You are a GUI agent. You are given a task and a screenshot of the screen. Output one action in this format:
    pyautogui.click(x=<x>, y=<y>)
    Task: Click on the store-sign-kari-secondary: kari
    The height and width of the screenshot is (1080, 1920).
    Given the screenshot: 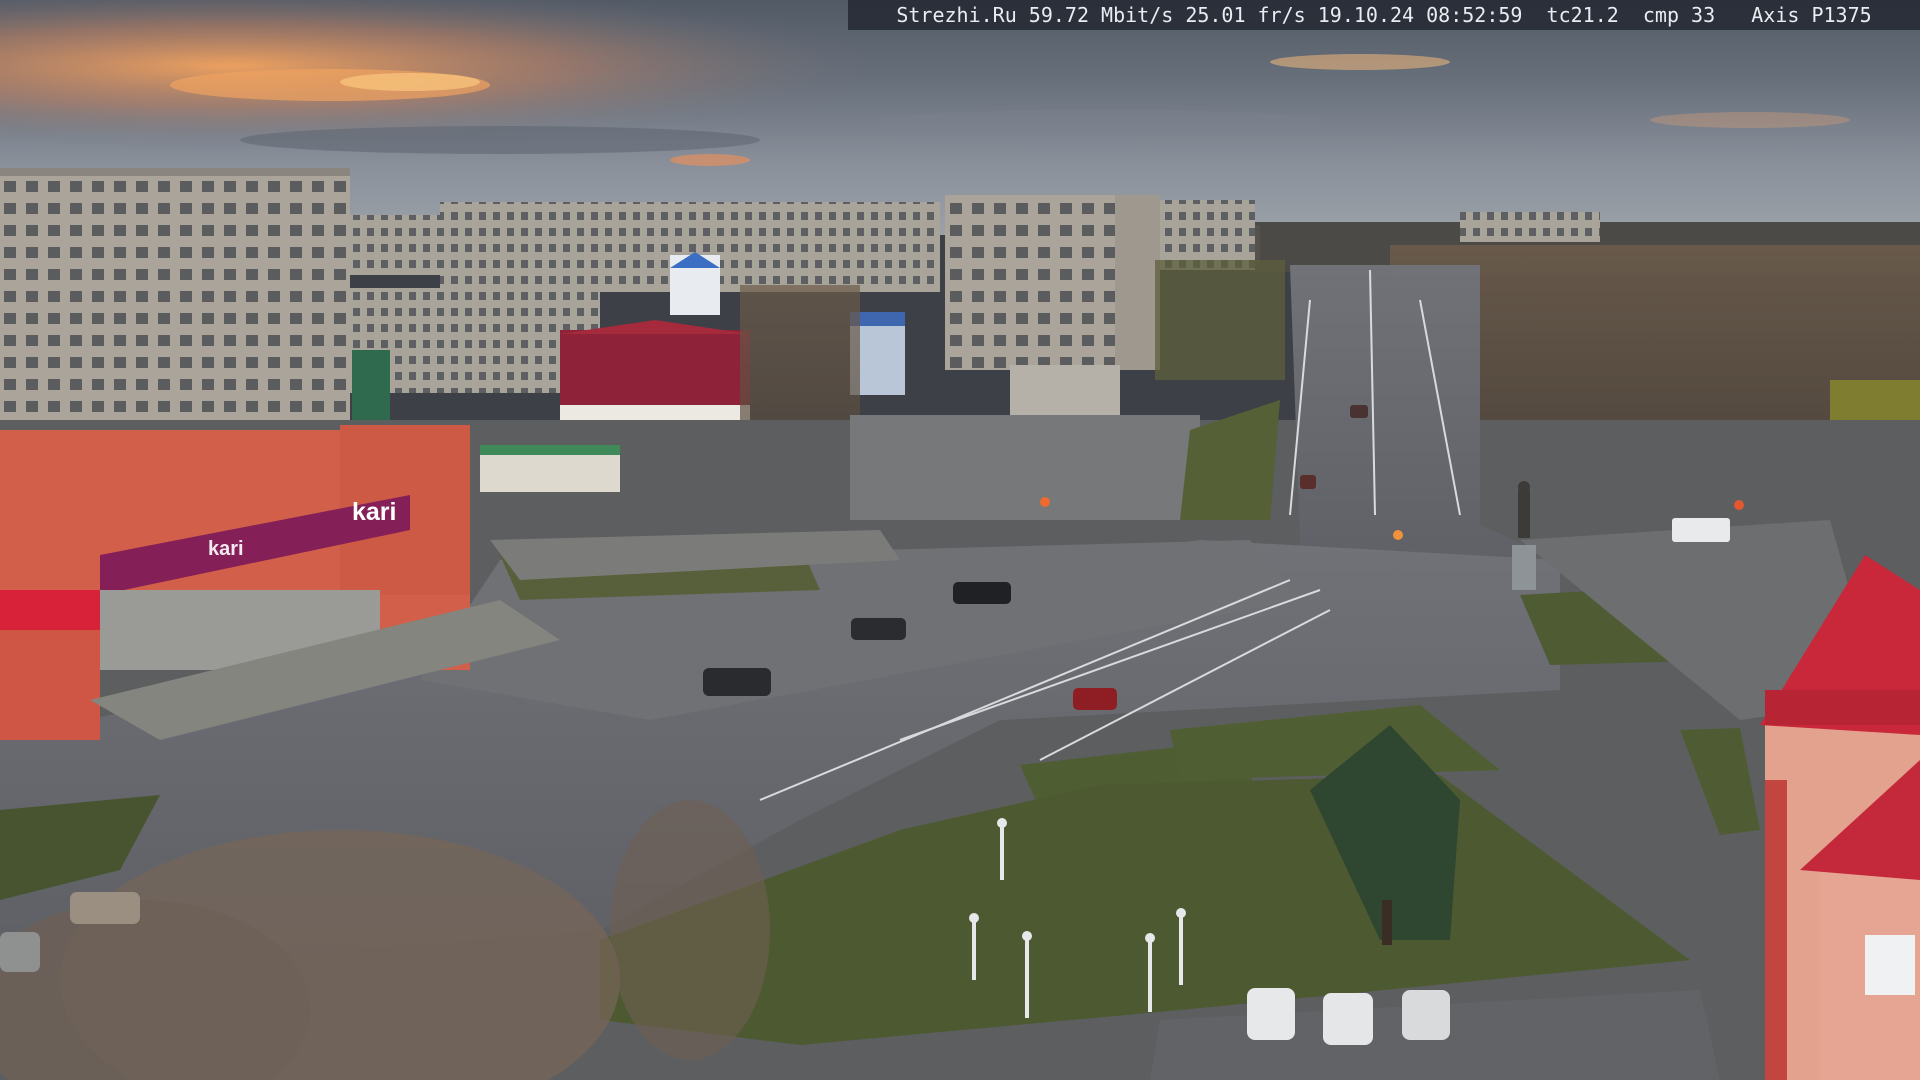 What is the action you would take?
    pyautogui.click(x=226, y=549)
    